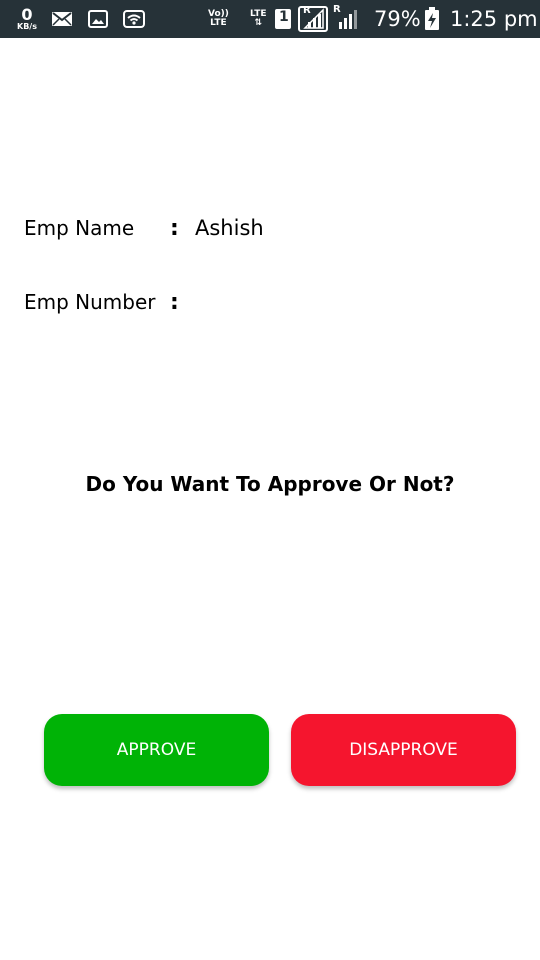 This screenshot has height=960, width=540. I want to click on lte-arrows: ⇅, so click(258, 23).